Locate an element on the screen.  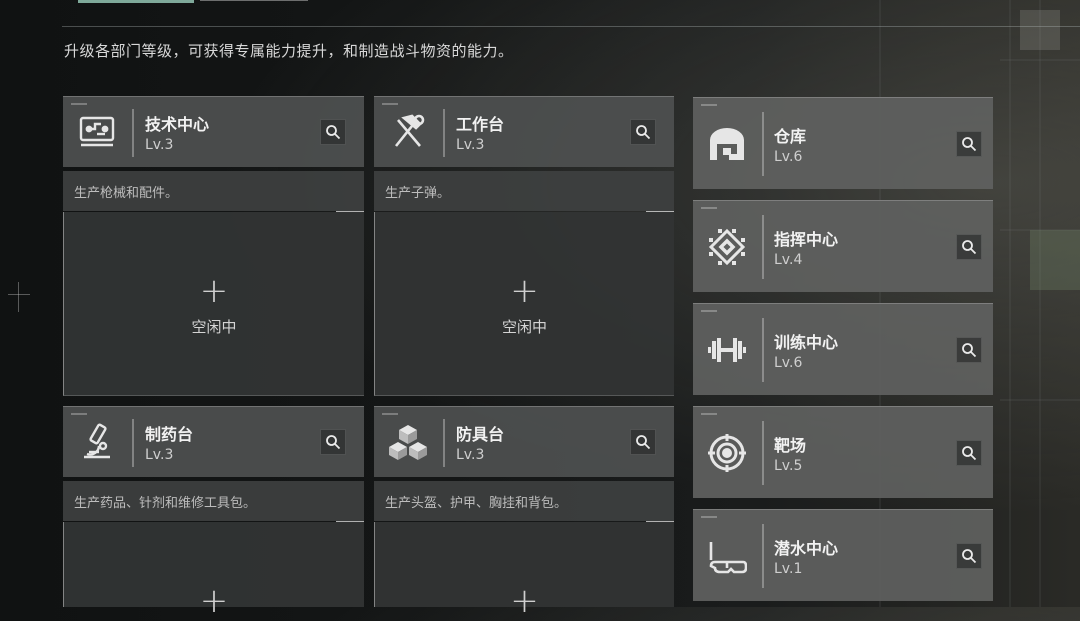
department-card-armor-bench: 防具台 Lv.3 is located at coordinates (524, 441).